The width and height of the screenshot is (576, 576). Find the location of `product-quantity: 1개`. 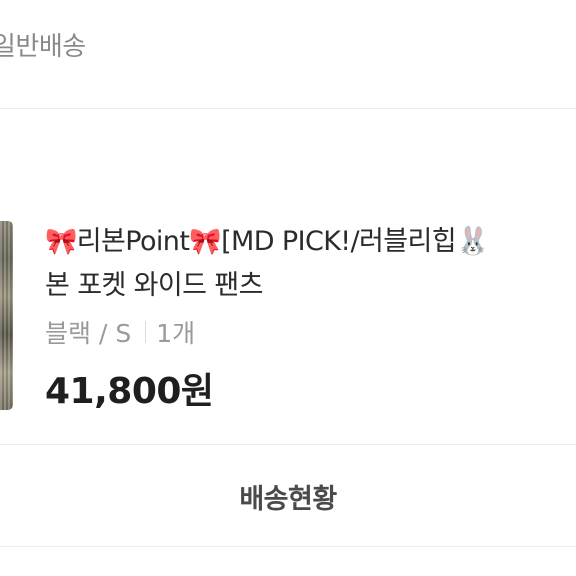

product-quantity: 1개 is located at coordinates (176, 333).